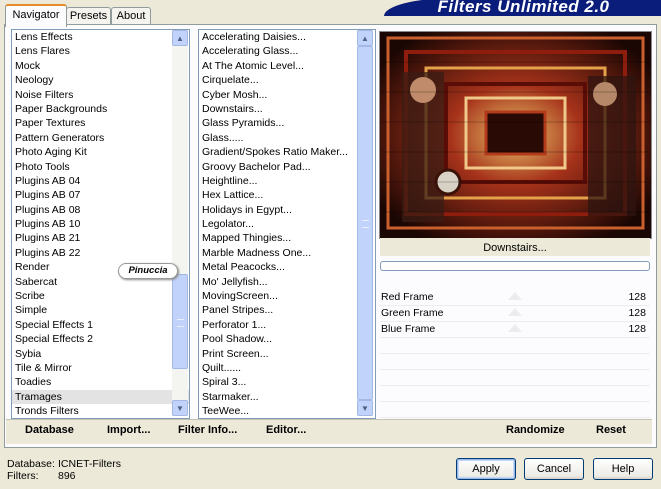 The height and width of the screenshot is (489, 661). Describe the element at coordinates (100, 397) in the screenshot. I see `category-item: Tramages` at that location.